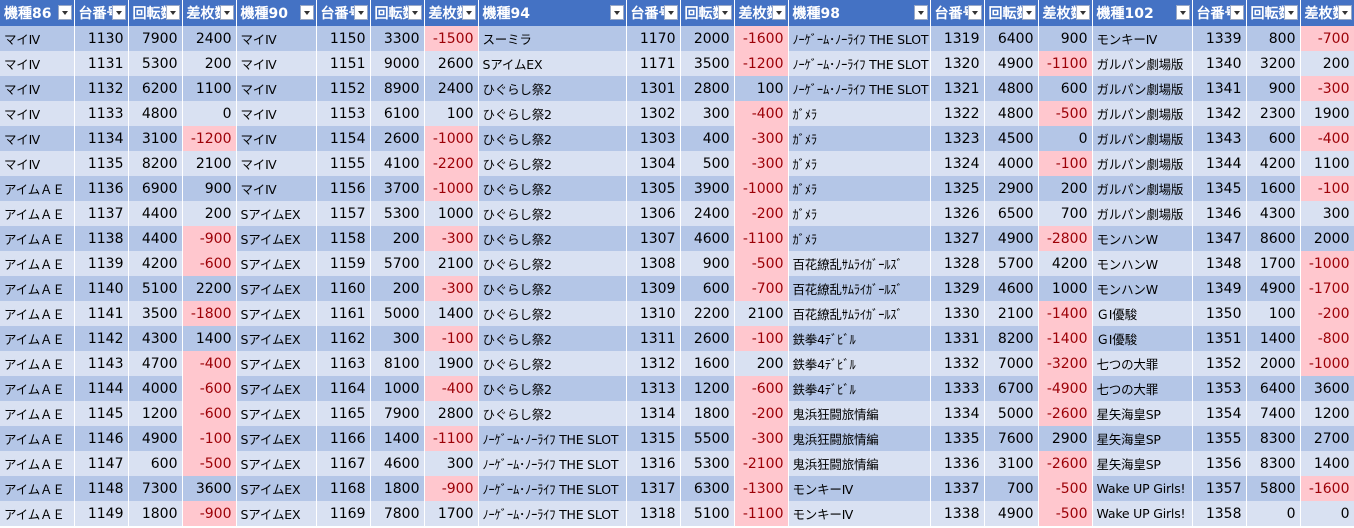 The height and width of the screenshot is (528, 1354). Describe the element at coordinates (761, 213) in the screenshot. I see `table-cell: -200` at that location.